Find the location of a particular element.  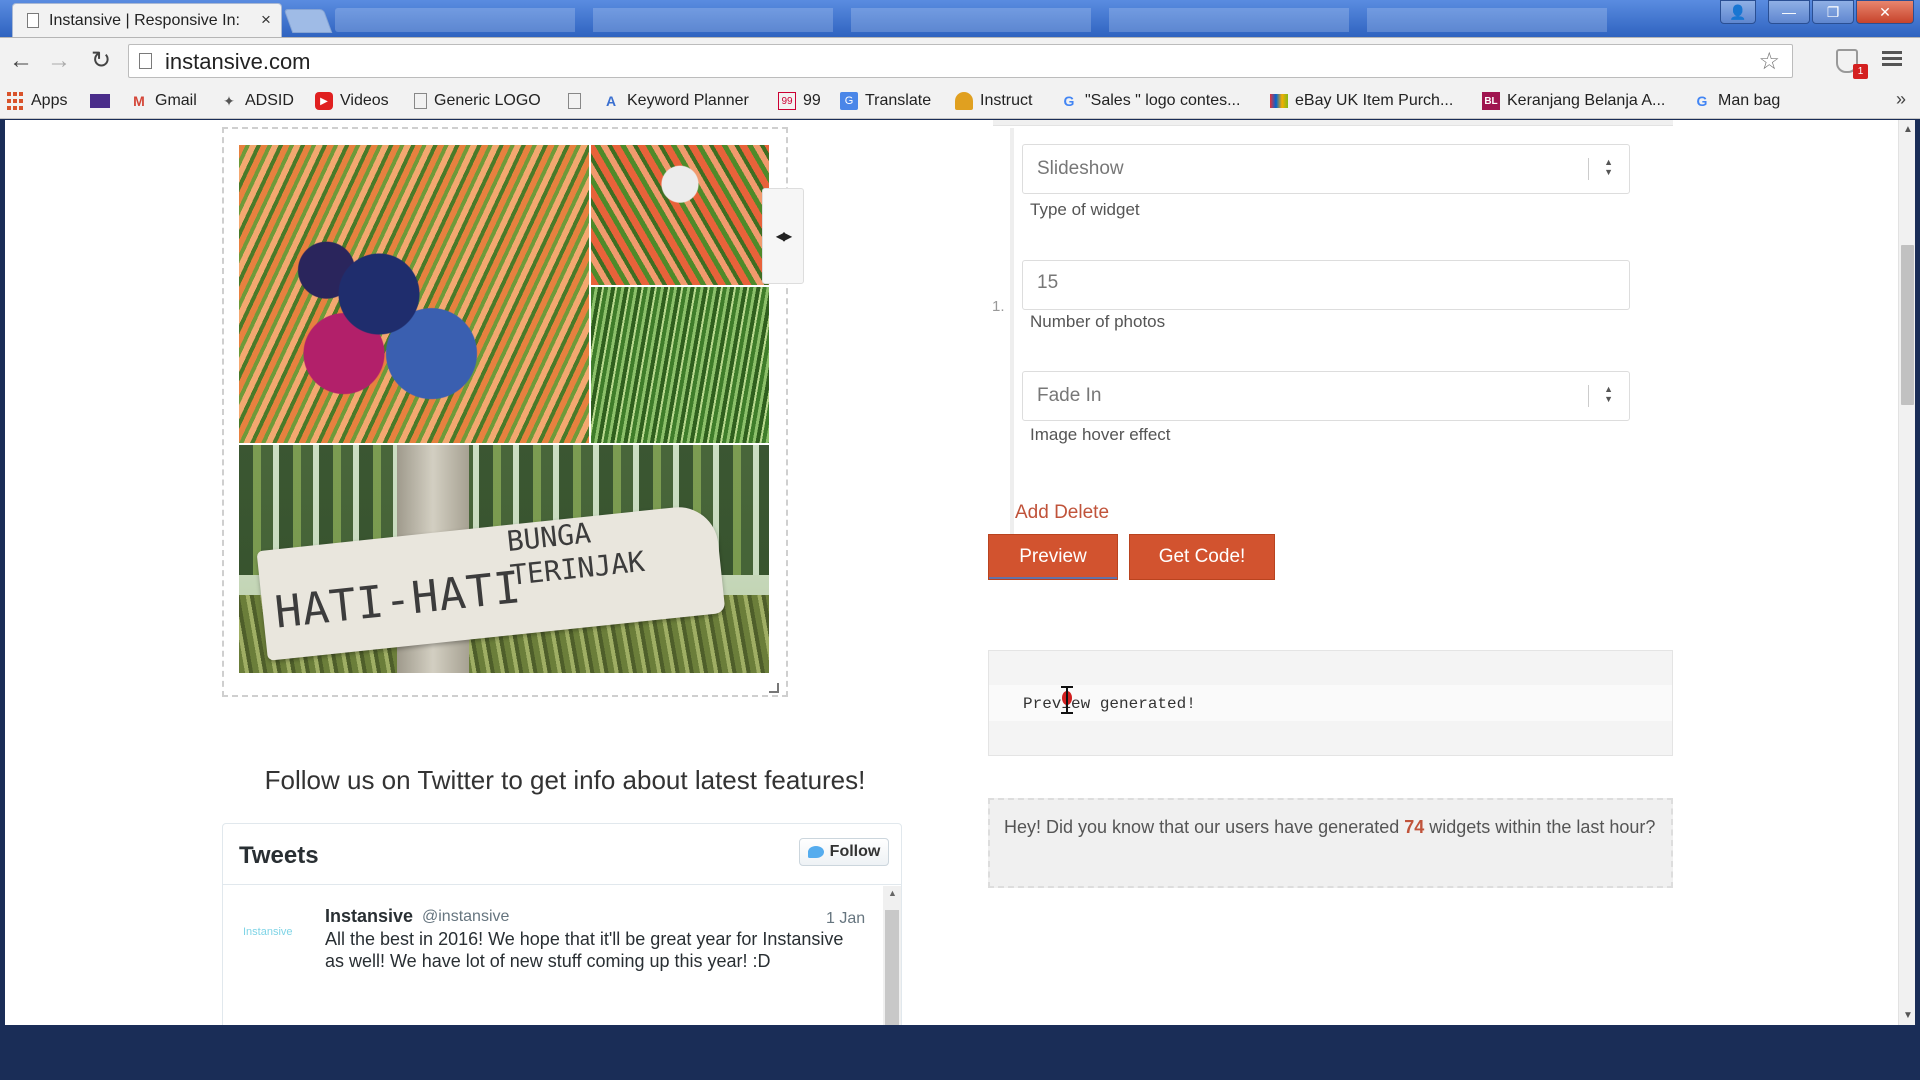

select-arrows-icon: ▲ ▼ is located at coordinates (1608, 167).